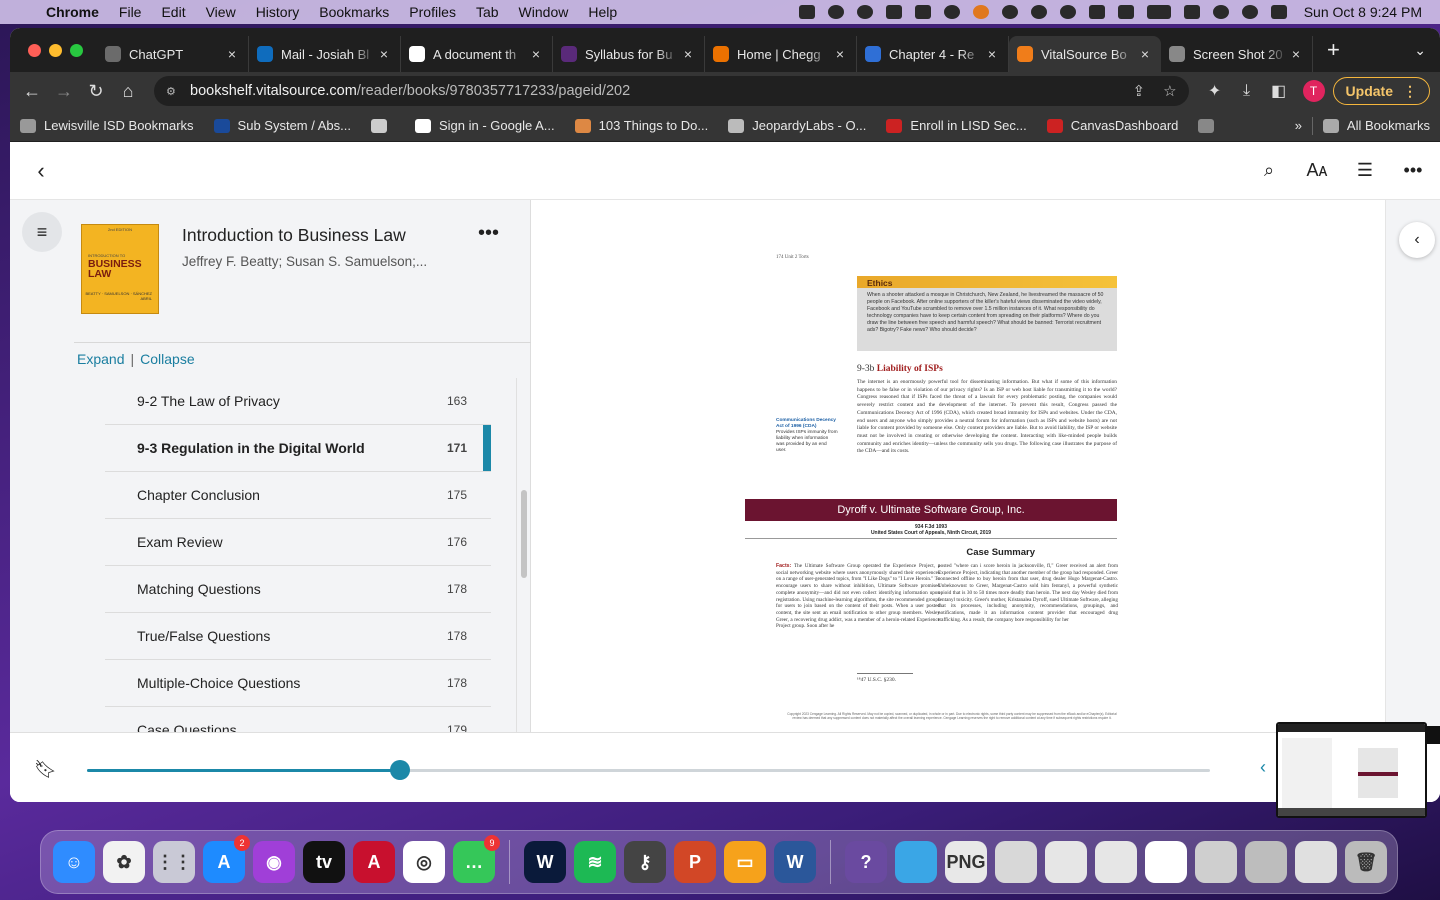 This screenshot has height=900, width=1440. I want to click on folder-icon, so click(916, 862).